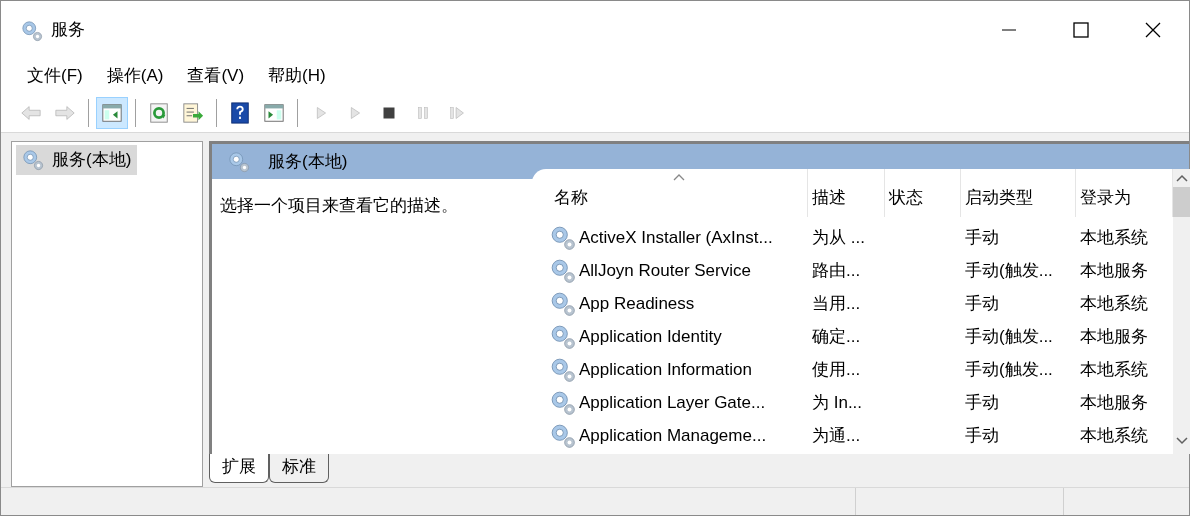 This screenshot has width=1190, height=516. I want to click on scroll-thumb, so click(1181, 202).